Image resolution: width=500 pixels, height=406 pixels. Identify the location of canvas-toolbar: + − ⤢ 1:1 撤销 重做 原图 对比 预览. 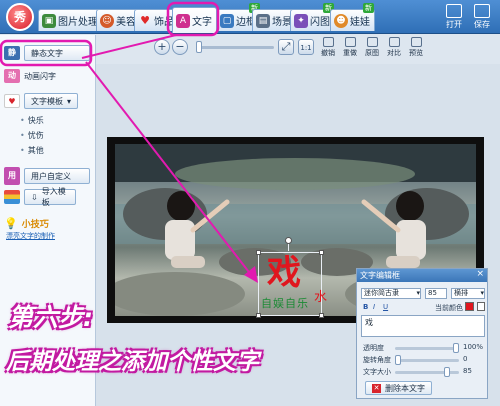
(295, 48).